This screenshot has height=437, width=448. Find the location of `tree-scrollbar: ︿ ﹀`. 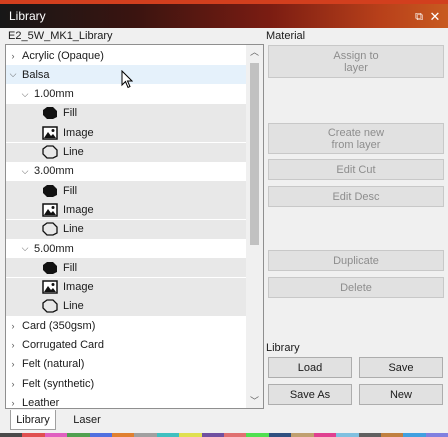

tree-scrollbar: ︿ ﹀ is located at coordinates (254, 226).